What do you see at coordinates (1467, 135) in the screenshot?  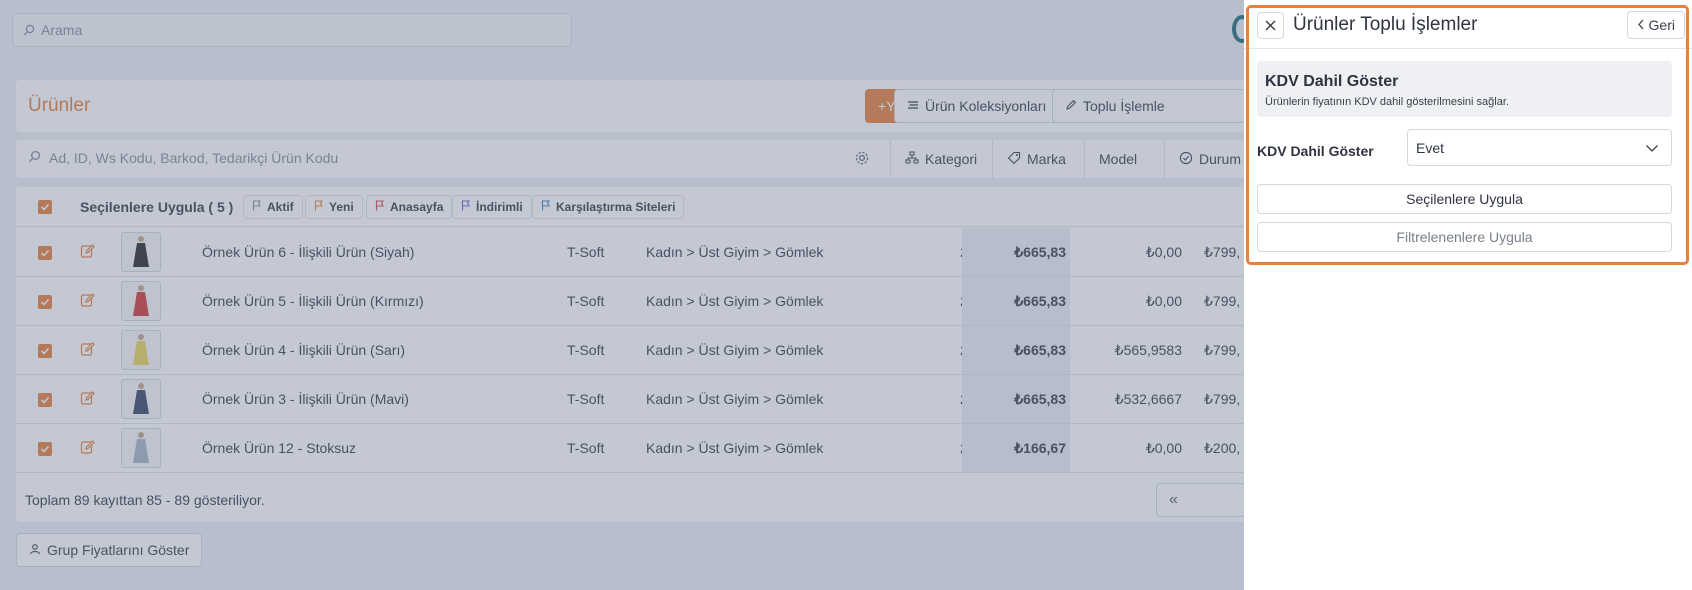 I see `panel-highlight-frame` at bounding box center [1467, 135].